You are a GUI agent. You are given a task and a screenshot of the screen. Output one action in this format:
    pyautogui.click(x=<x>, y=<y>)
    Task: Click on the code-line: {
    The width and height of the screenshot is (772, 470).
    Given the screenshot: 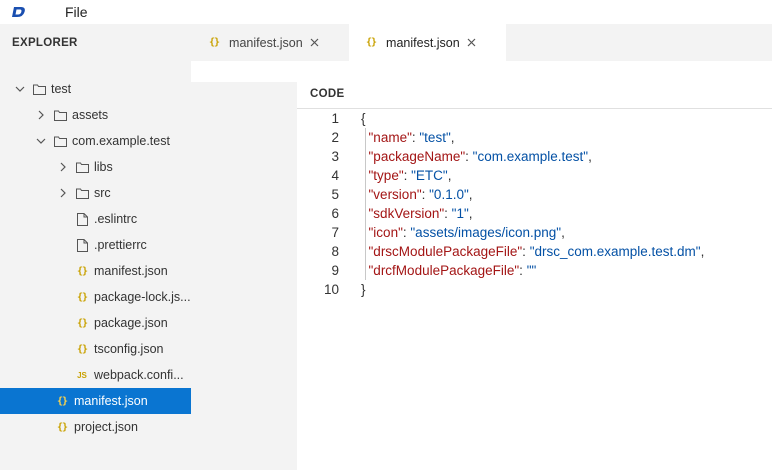 What is the action you would take?
    pyautogui.click(x=532, y=118)
    